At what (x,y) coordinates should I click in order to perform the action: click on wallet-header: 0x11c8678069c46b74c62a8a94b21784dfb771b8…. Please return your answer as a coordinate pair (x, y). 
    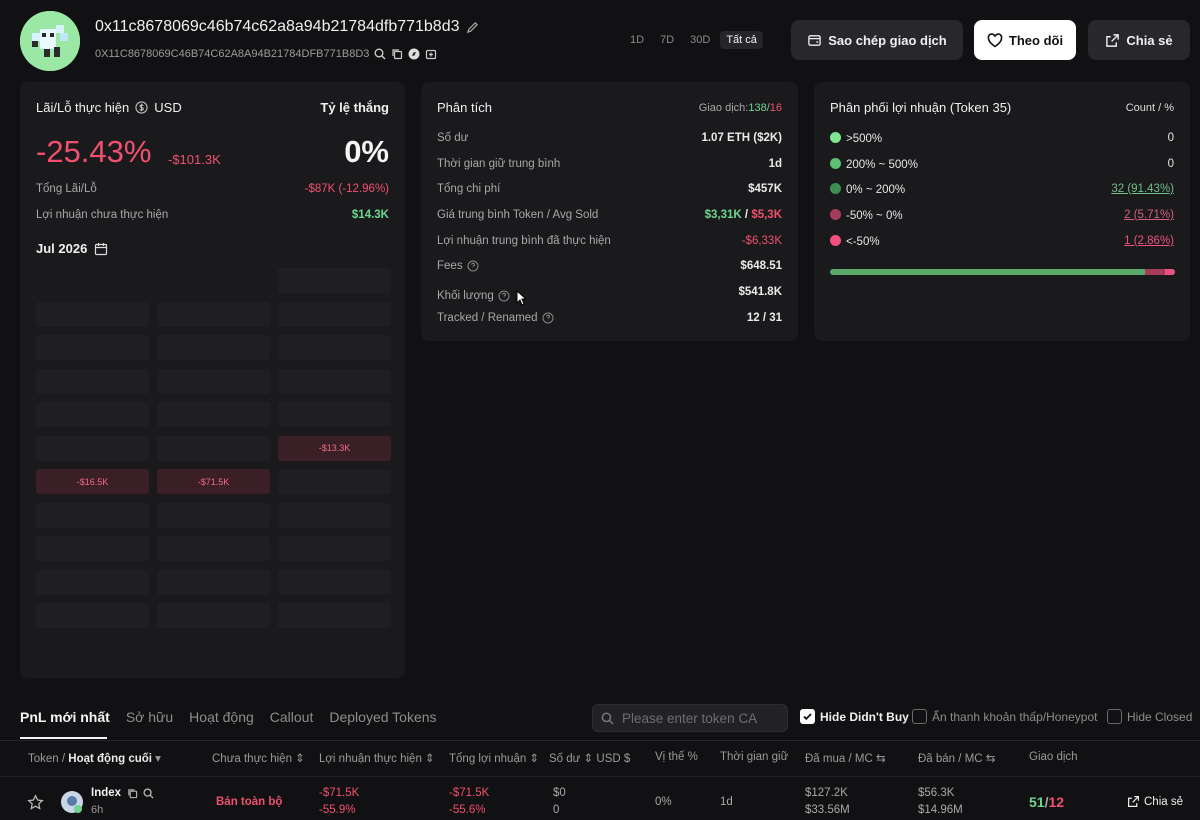
    Looking at the image, I should click on (600, 40).